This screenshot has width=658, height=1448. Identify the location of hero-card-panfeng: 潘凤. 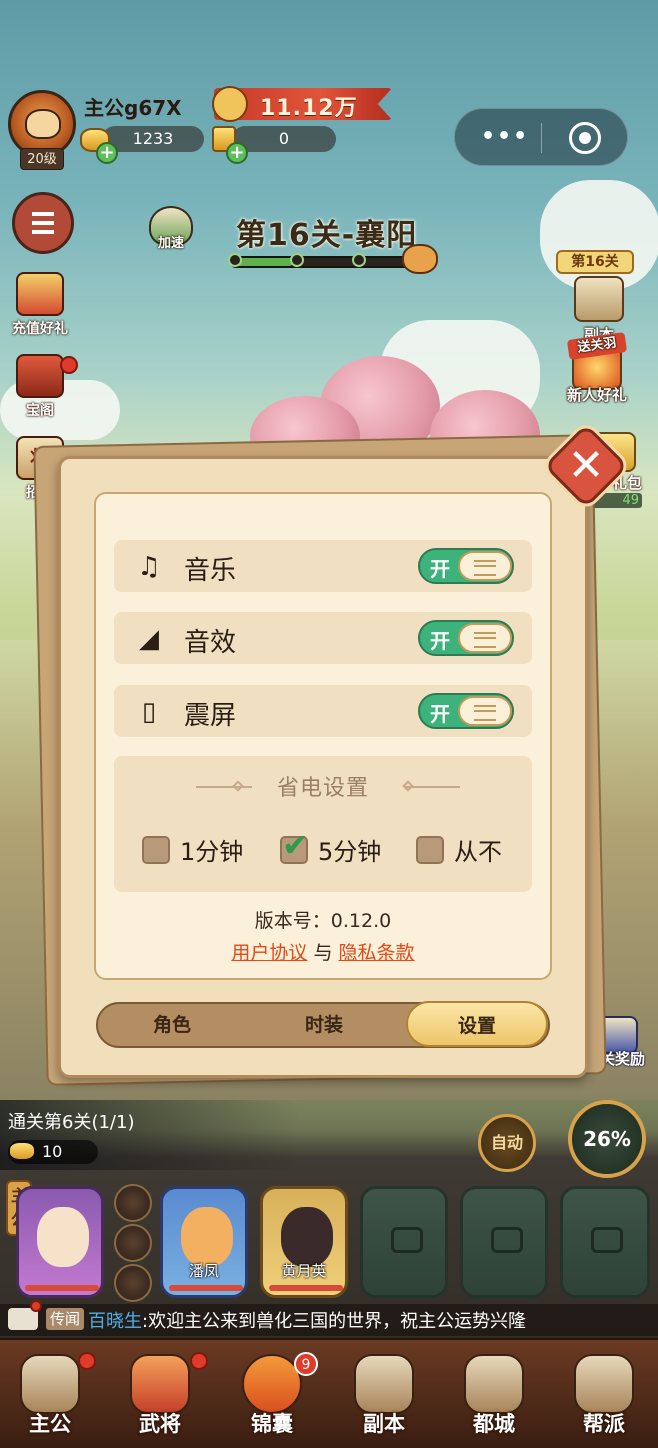
(204, 1242).